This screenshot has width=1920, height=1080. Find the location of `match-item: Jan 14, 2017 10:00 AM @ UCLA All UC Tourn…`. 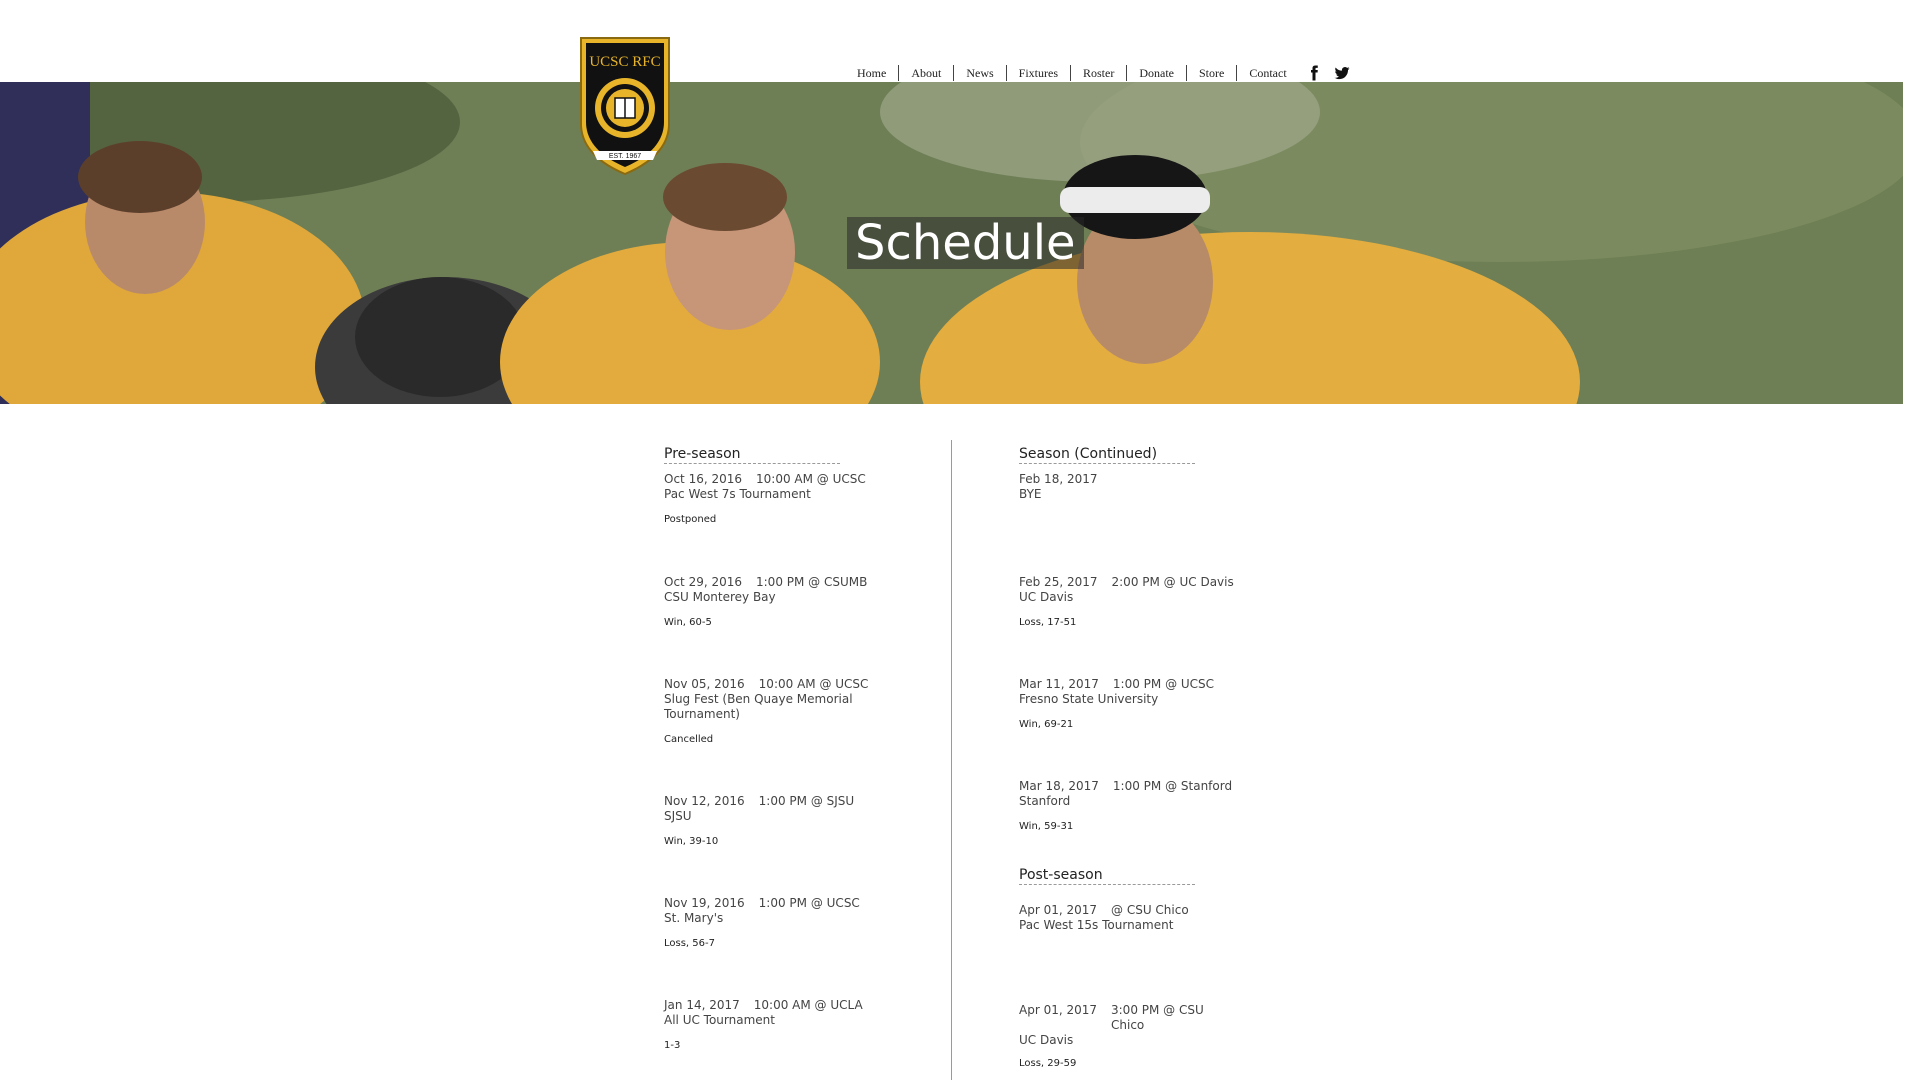

match-item: Jan 14, 2017 10:00 AM @ UCLA All UC Tourn… is located at coordinates (784, 1025).